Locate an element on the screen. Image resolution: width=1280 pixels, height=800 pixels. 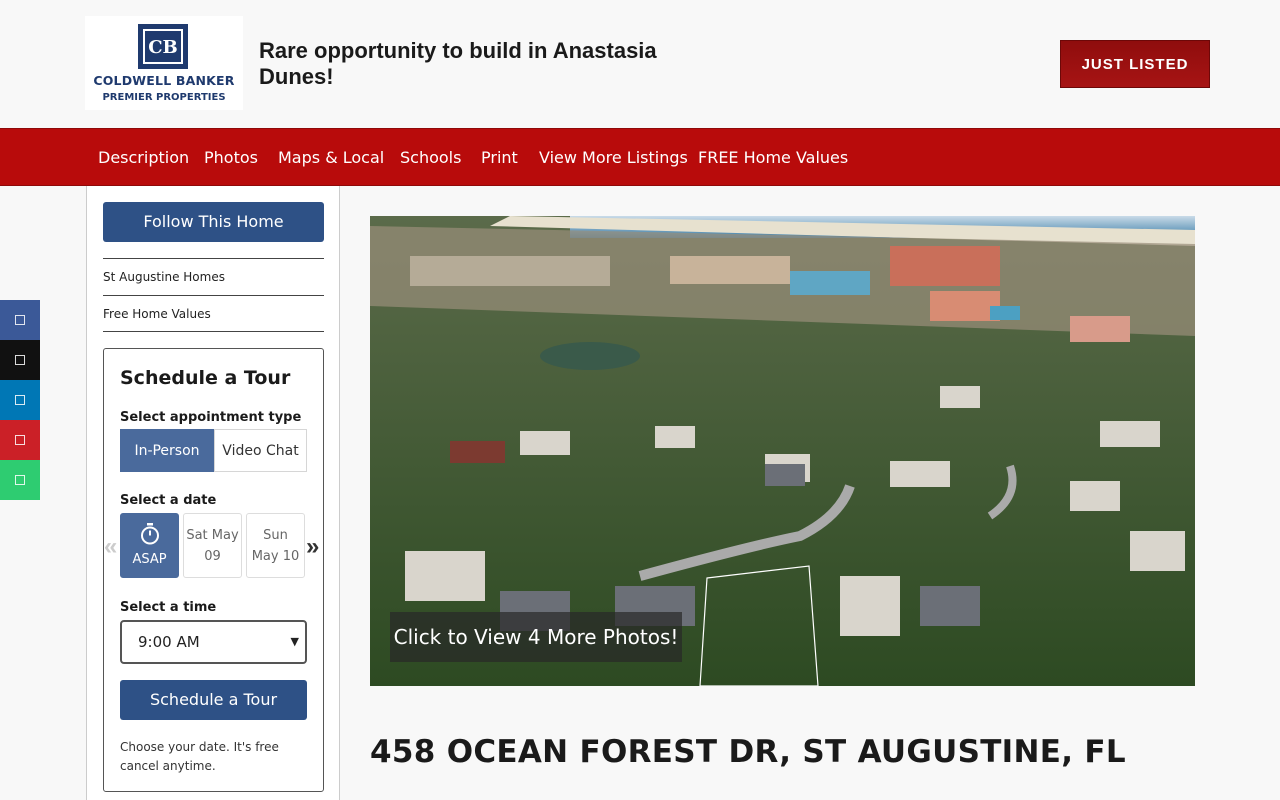
just-listed-badge: JUST LISTED is located at coordinates (1135, 64).